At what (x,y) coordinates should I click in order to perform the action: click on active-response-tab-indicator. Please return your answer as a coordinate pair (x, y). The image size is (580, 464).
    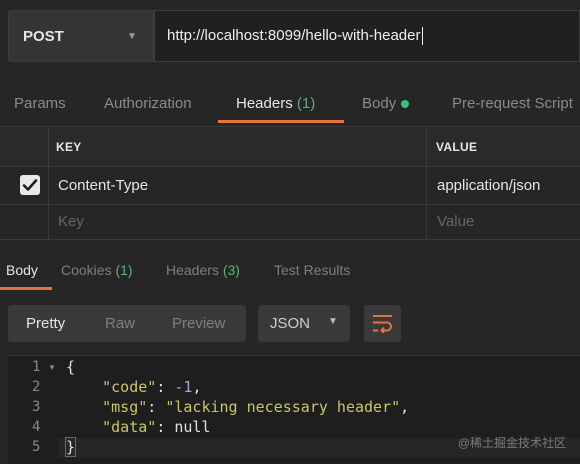
    Looking at the image, I should click on (26, 288).